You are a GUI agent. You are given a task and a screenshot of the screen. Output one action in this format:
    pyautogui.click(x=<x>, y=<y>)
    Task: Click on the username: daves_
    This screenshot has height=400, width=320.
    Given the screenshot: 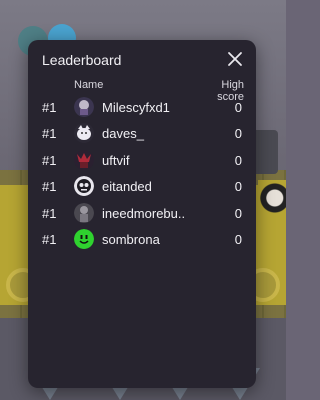 What is the action you would take?
    pyautogui.click(x=123, y=134)
    